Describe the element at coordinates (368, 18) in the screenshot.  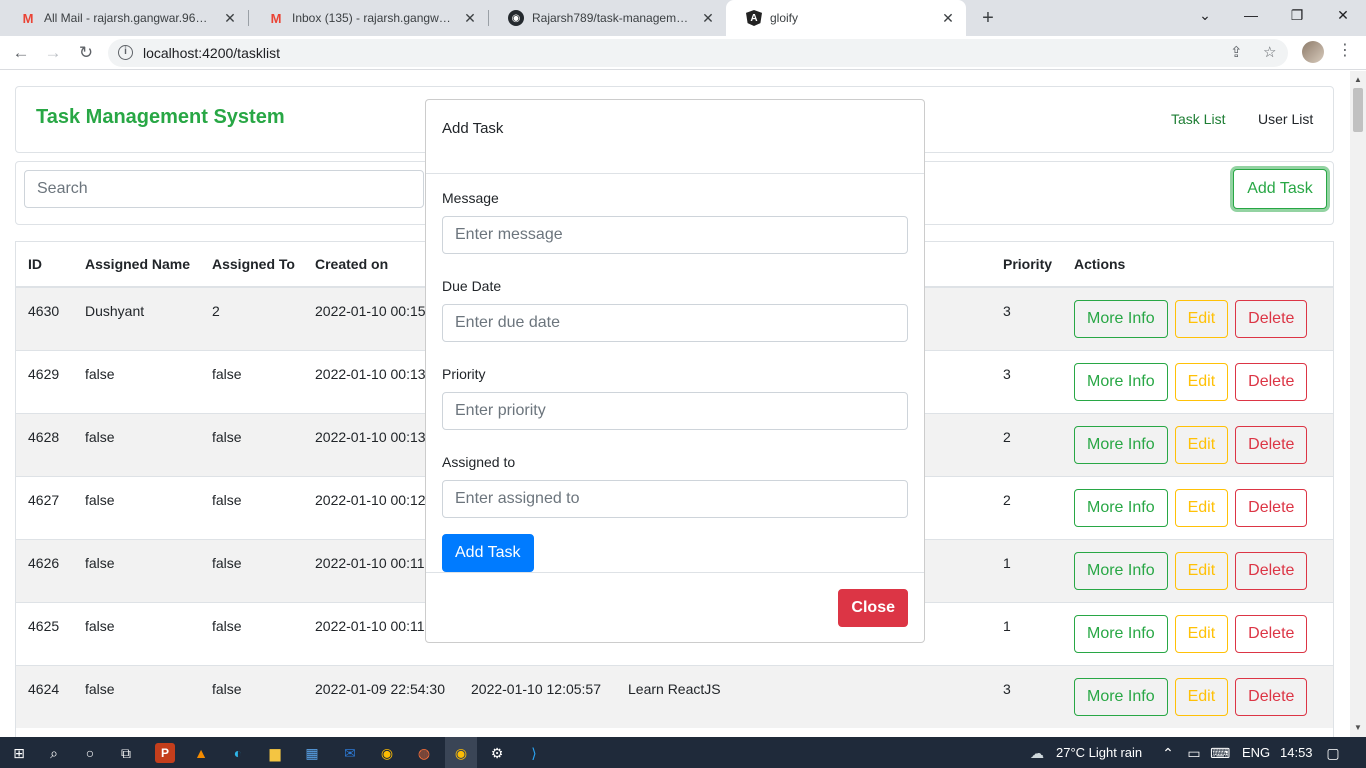
I see `browser-tab-inbox: M Inbox (135) - rajarsh.gangwar.97( ✕` at that location.